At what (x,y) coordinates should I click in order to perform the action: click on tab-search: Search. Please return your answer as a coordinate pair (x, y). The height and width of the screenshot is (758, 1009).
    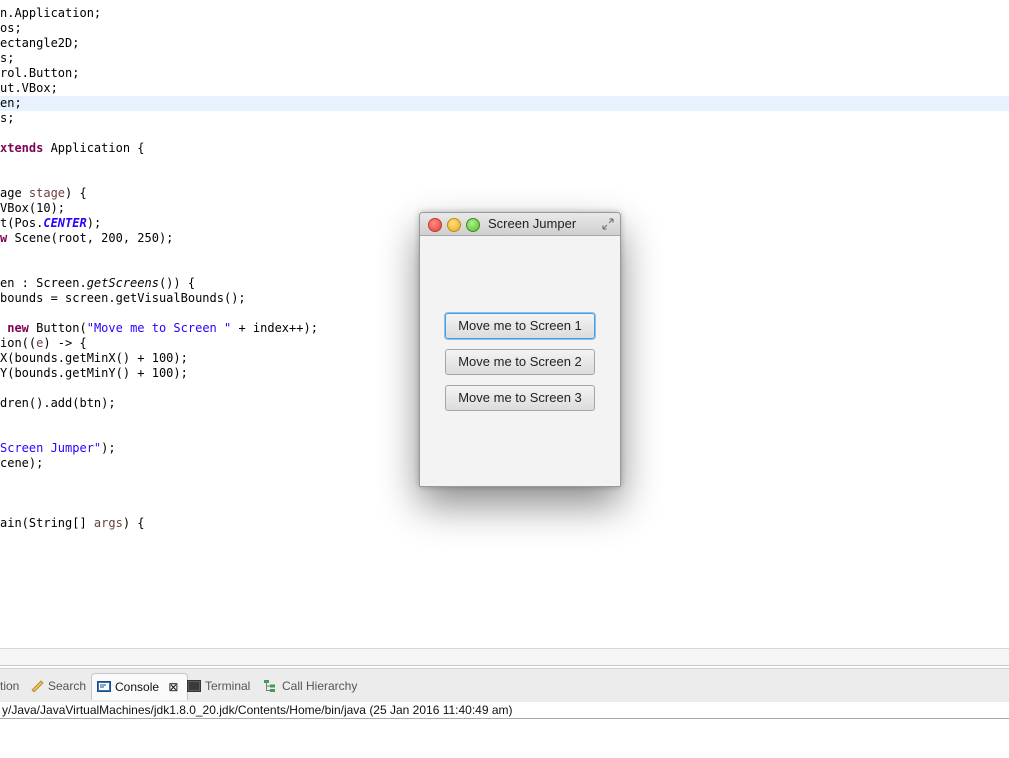
    Looking at the image, I should click on (58, 686).